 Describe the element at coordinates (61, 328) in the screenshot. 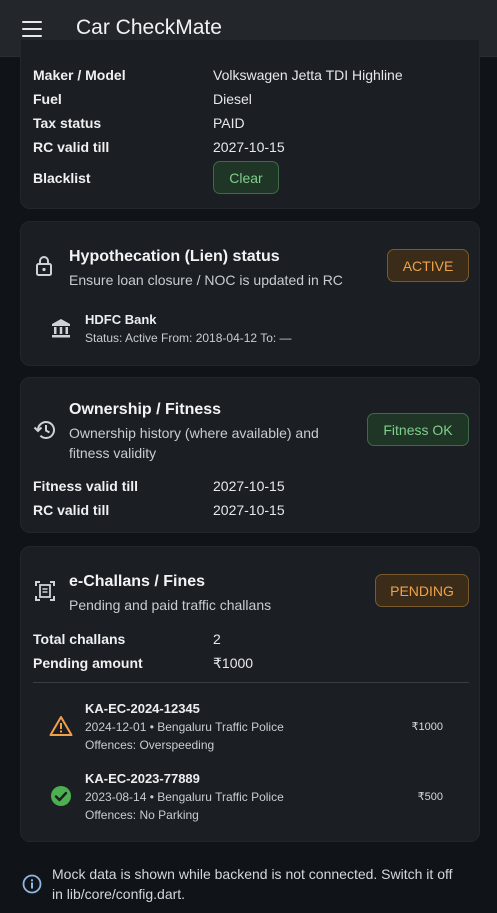

I see `bank-icon` at that location.